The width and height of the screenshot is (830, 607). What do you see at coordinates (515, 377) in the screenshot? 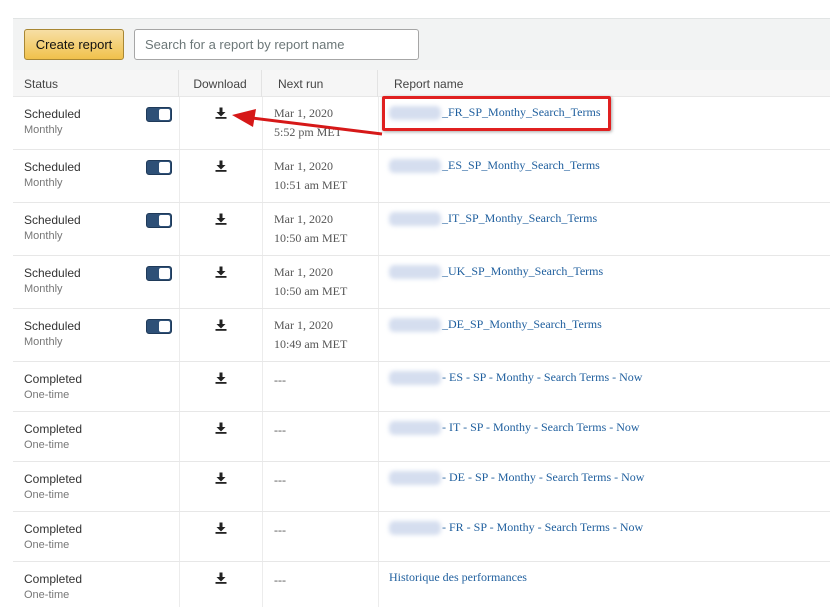
I see `report-name-link: - ES - SP - Monthy - Search Terms - Now` at bounding box center [515, 377].